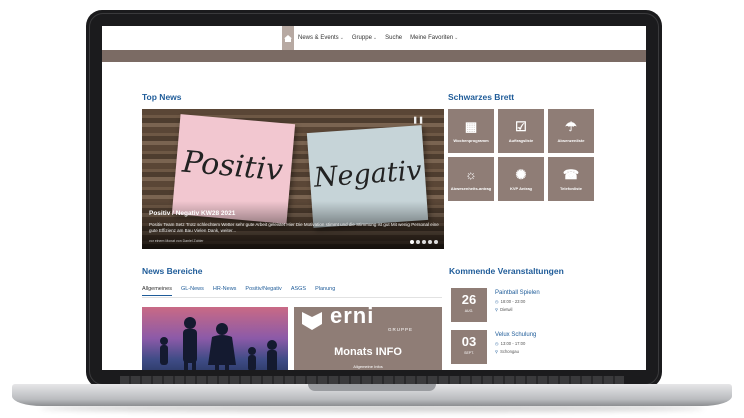  I want to click on tab-allgemeines: Allgemeines, so click(157, 291).